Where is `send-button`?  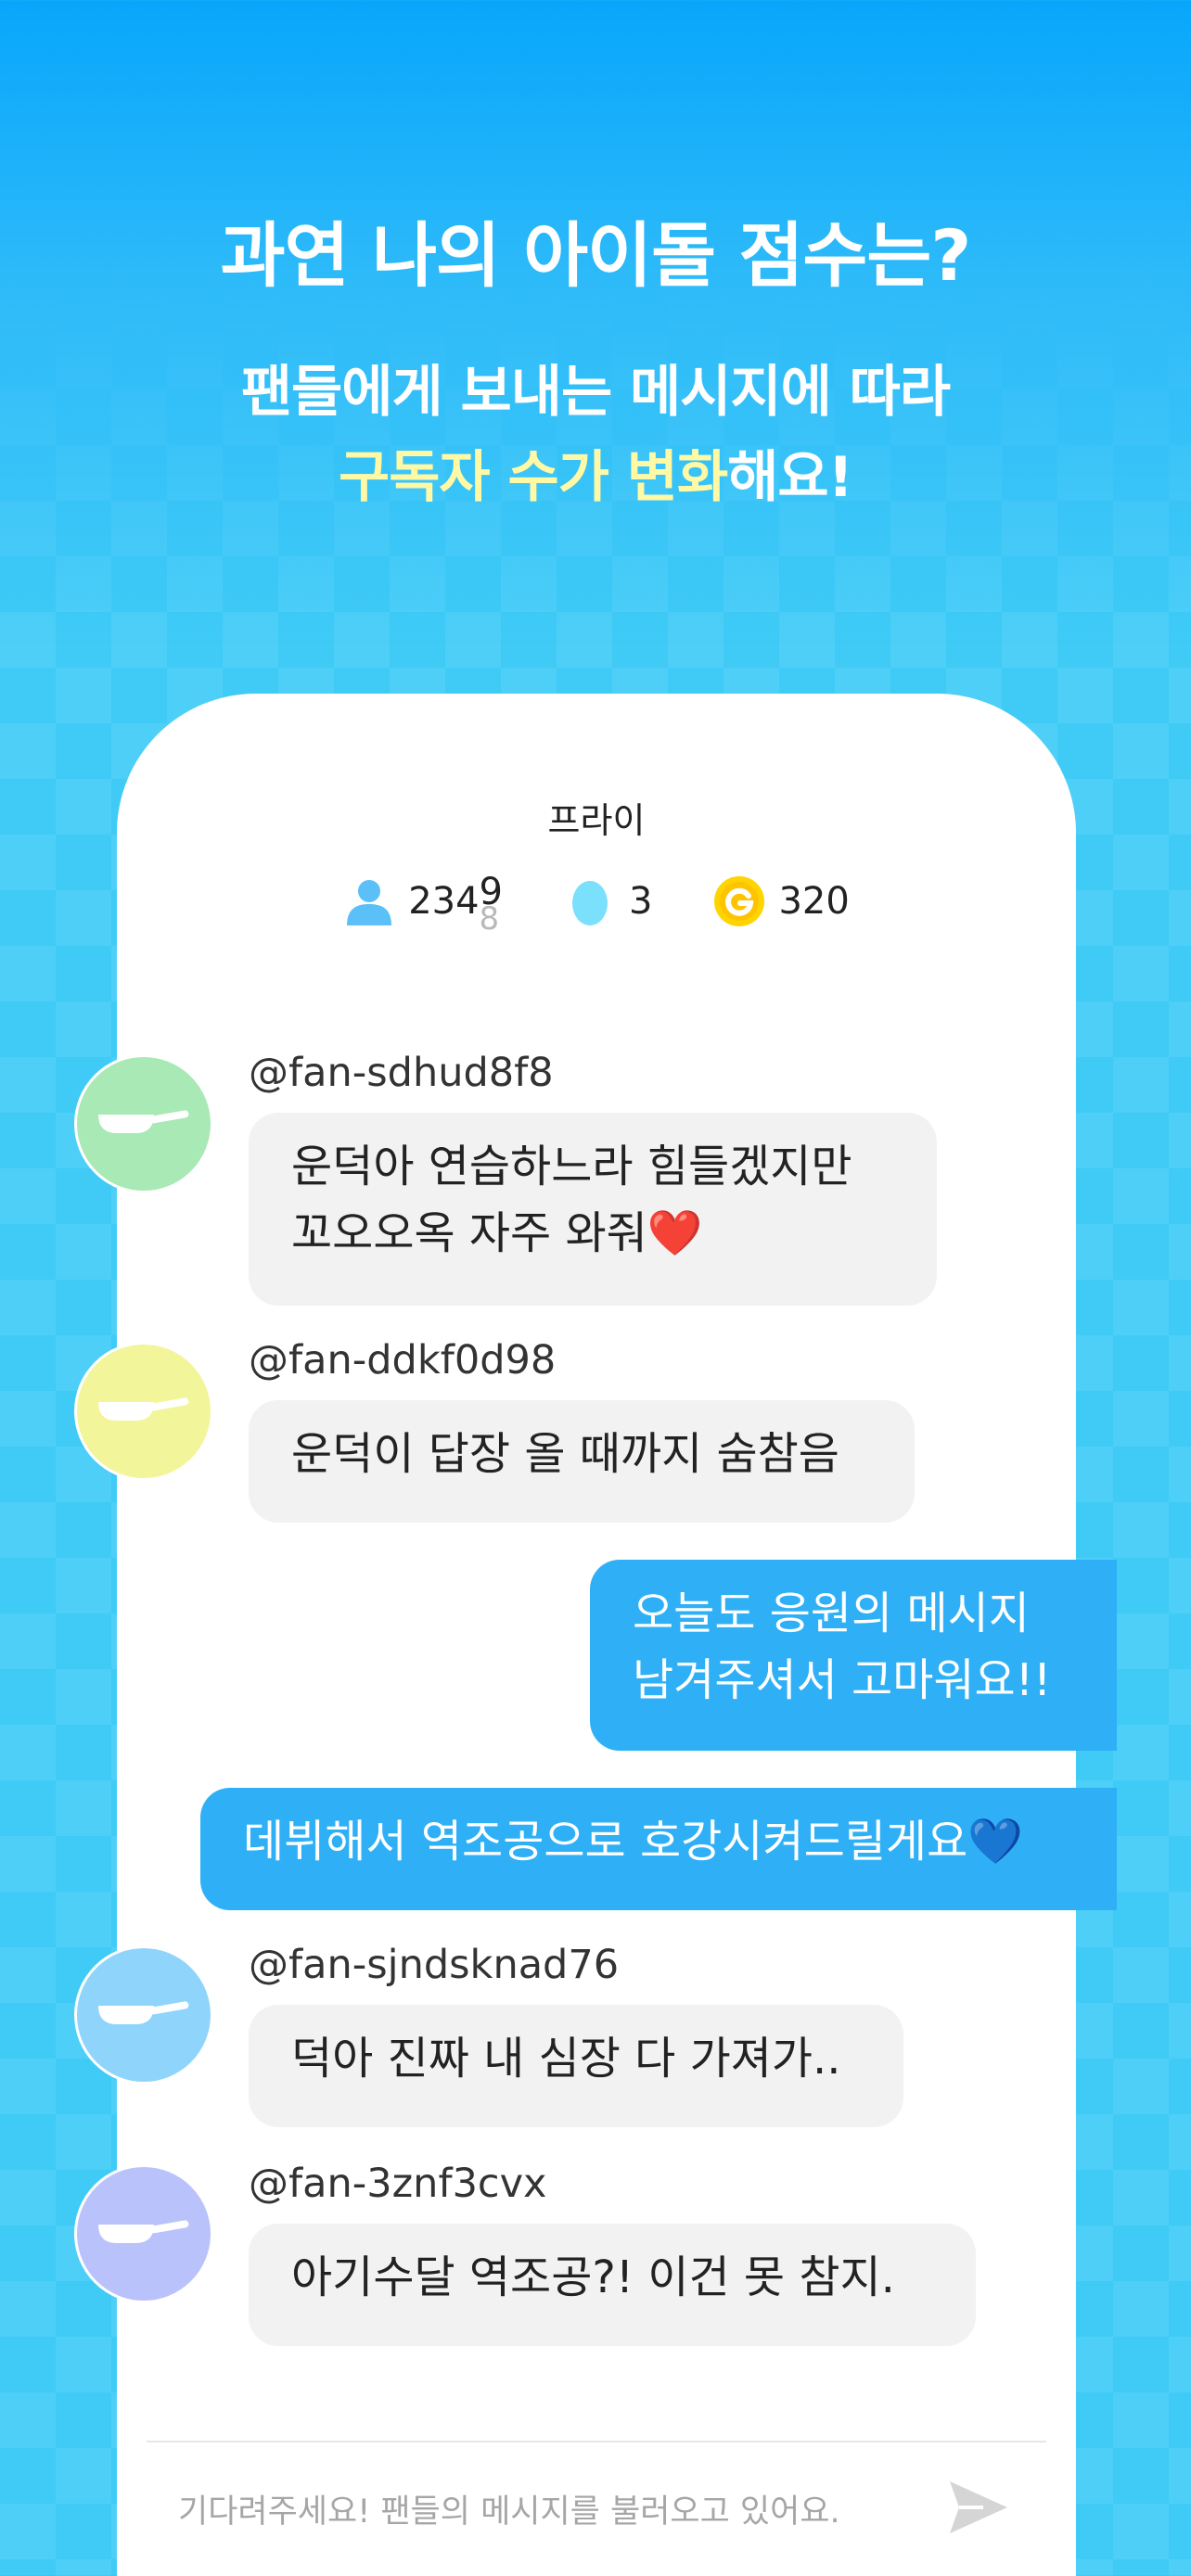 send-button is located at coordinates (978, 2507).